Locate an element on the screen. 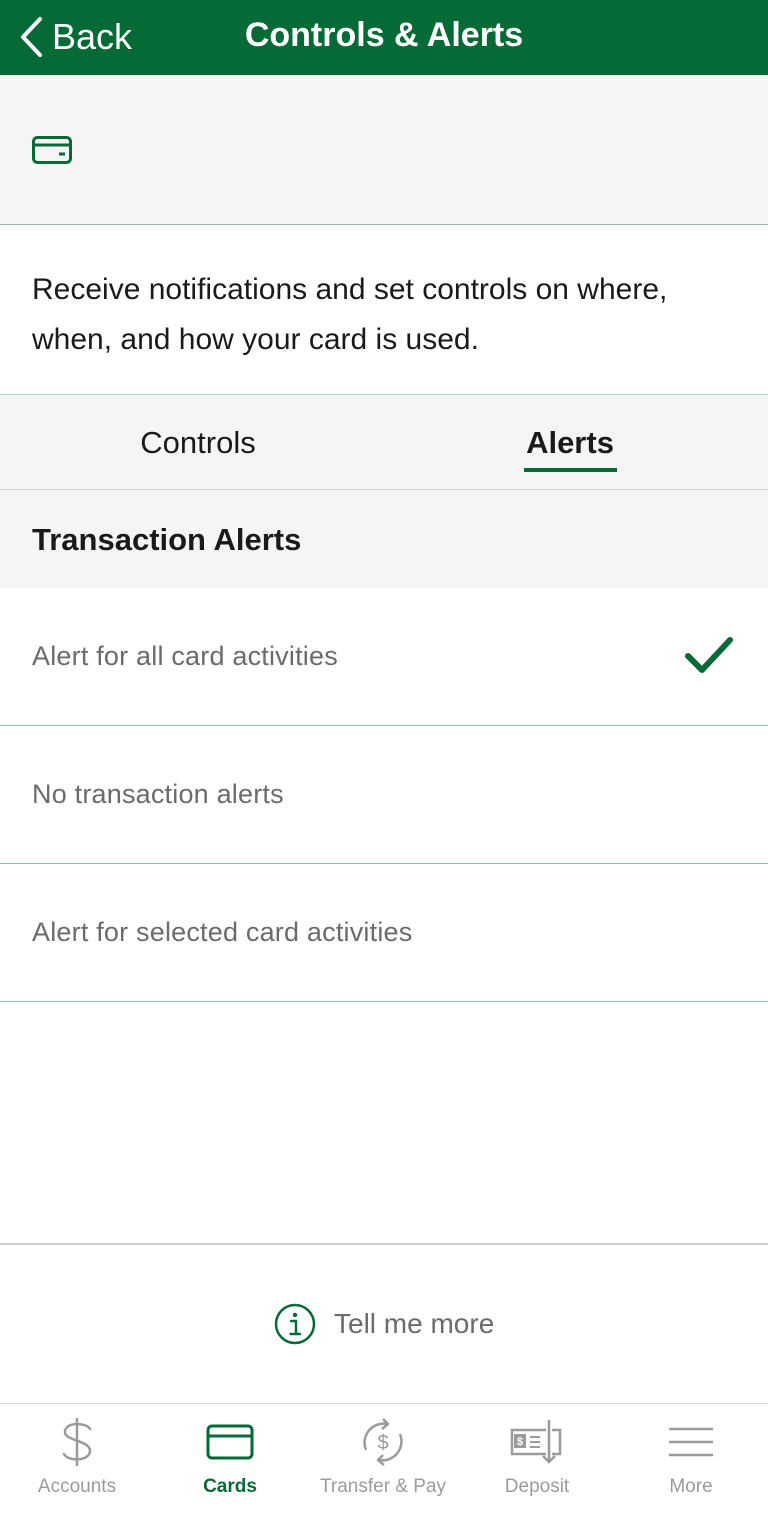  tabbar-label: Cards is located at coordinates (230, 1486).